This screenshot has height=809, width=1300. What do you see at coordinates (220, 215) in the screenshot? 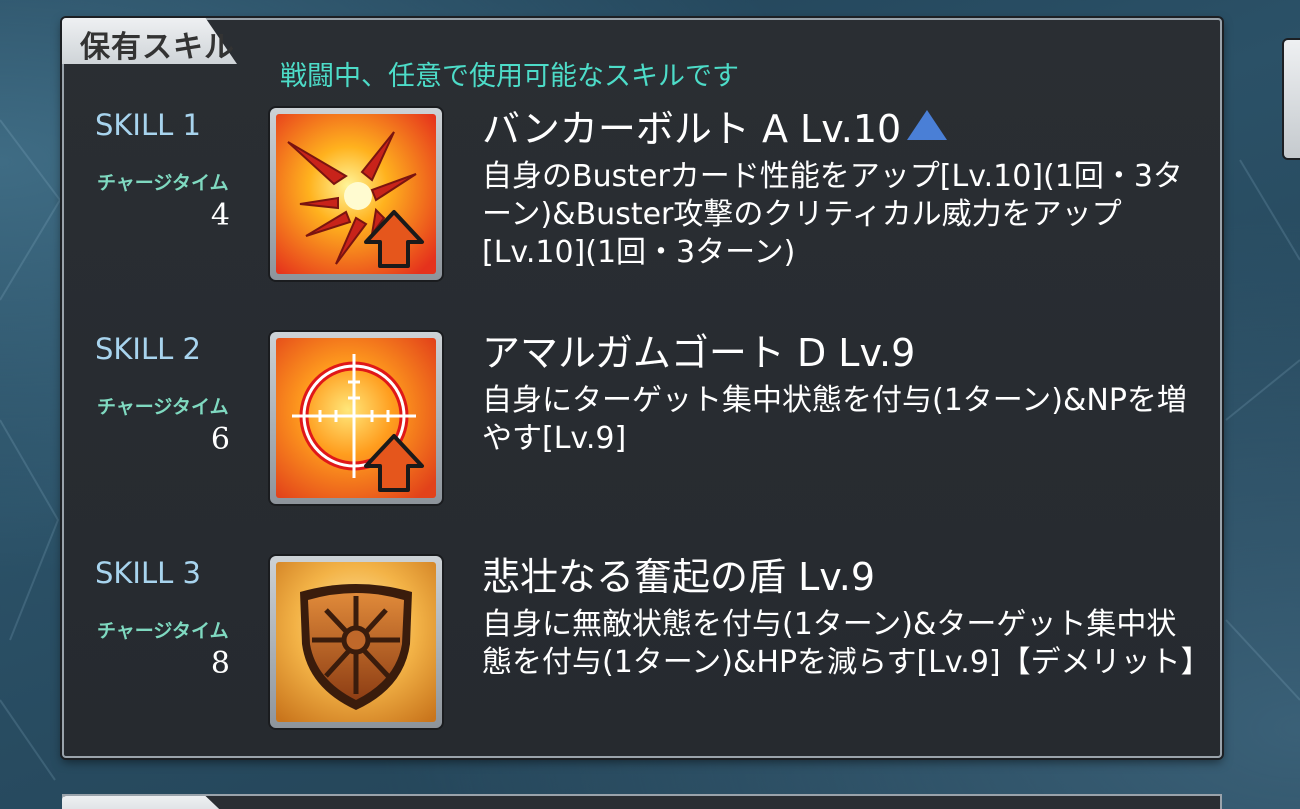
I see `skill-1-charge-value: 4` at bounding box center [220, 215].